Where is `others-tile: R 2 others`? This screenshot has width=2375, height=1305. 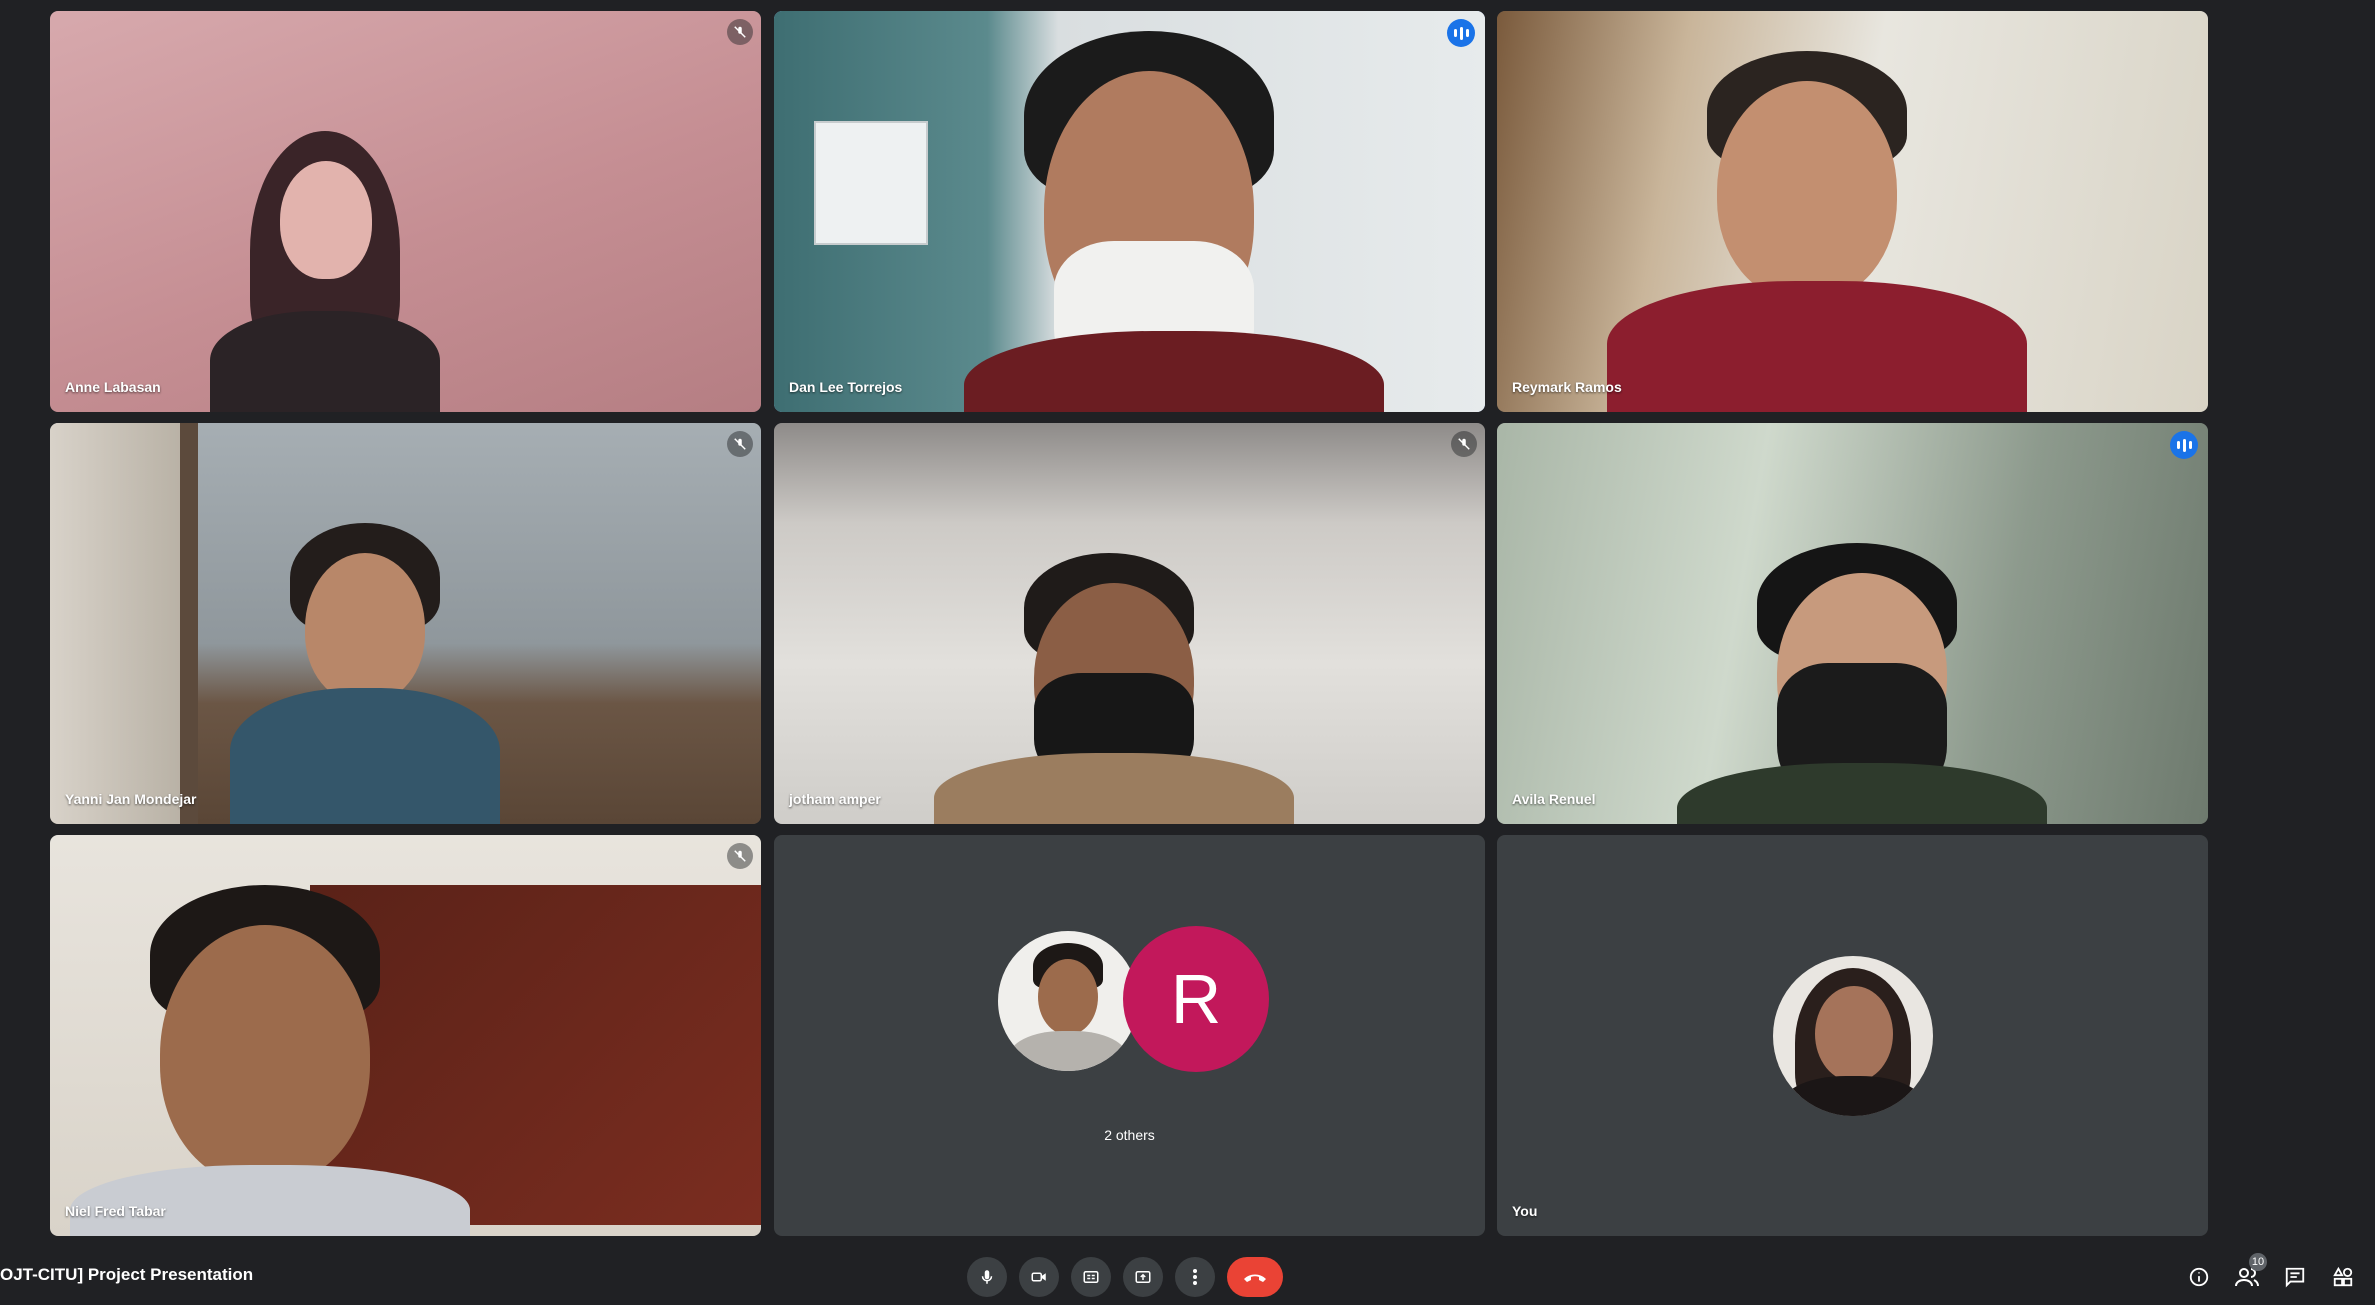
others-tile: R 2 others is located at coordinates (1129, 1035).